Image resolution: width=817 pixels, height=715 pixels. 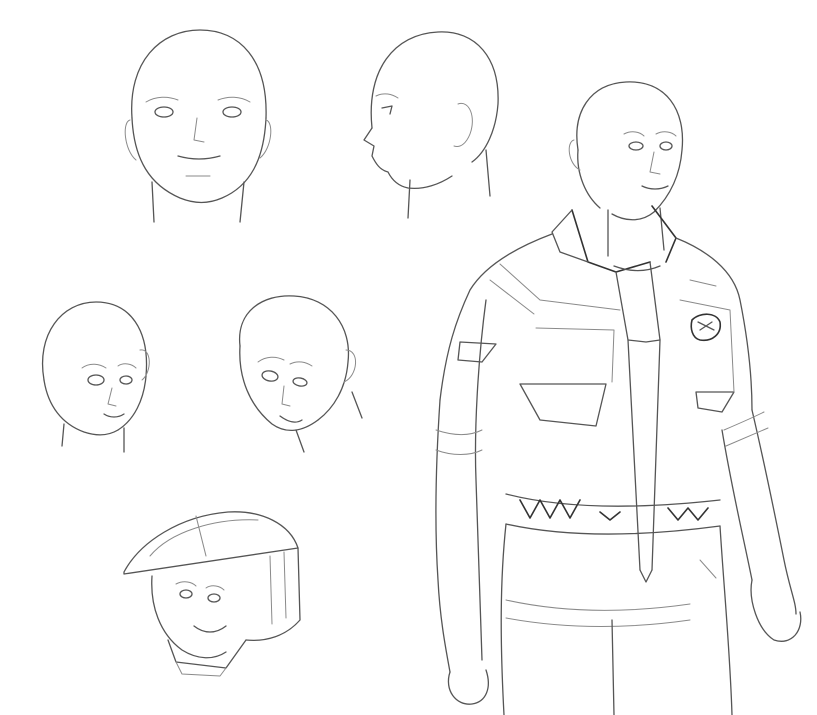 I want to click on head-three-quarter-view, so click(x=96, y=377).